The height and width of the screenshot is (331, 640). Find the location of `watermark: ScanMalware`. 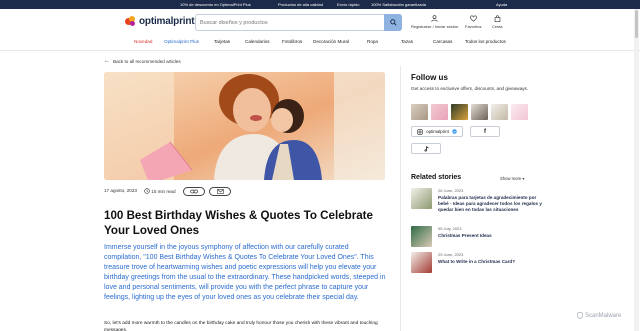

watermark: ScanMalware is located at coordinates (599, 315).